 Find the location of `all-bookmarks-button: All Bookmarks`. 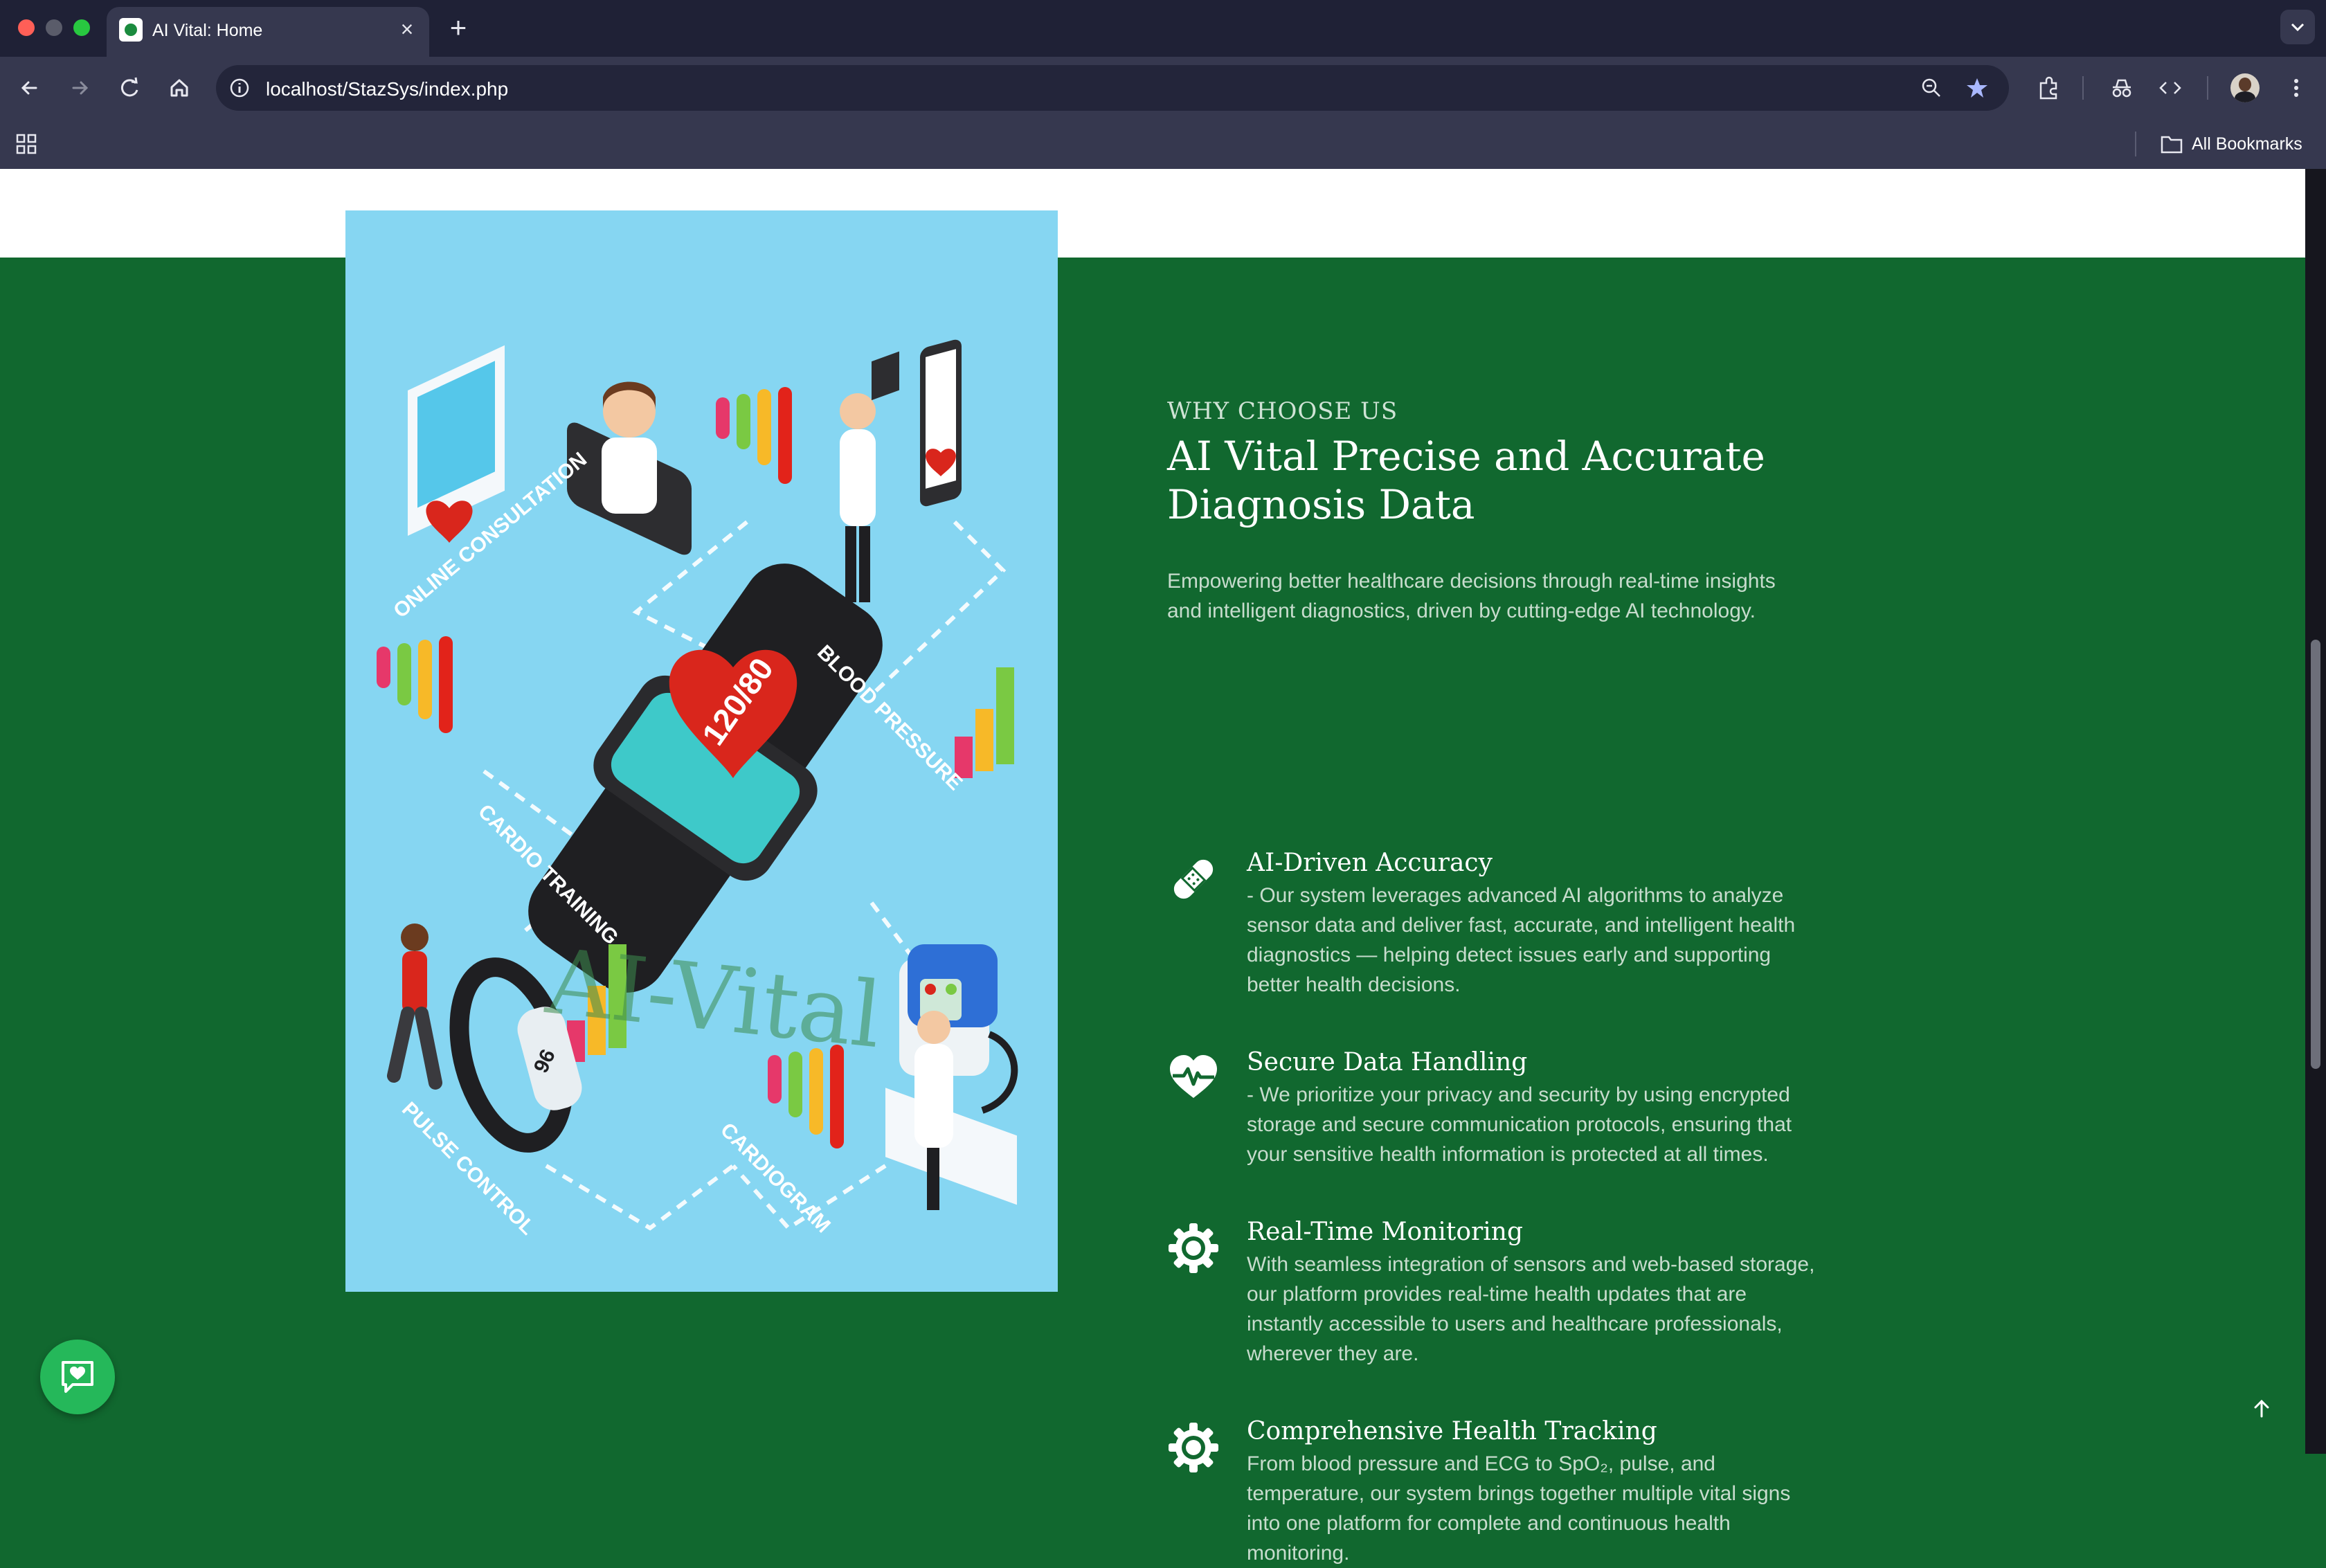

all-bookmarks-button: All Bookmarks is located at coordinates (2231, 144).